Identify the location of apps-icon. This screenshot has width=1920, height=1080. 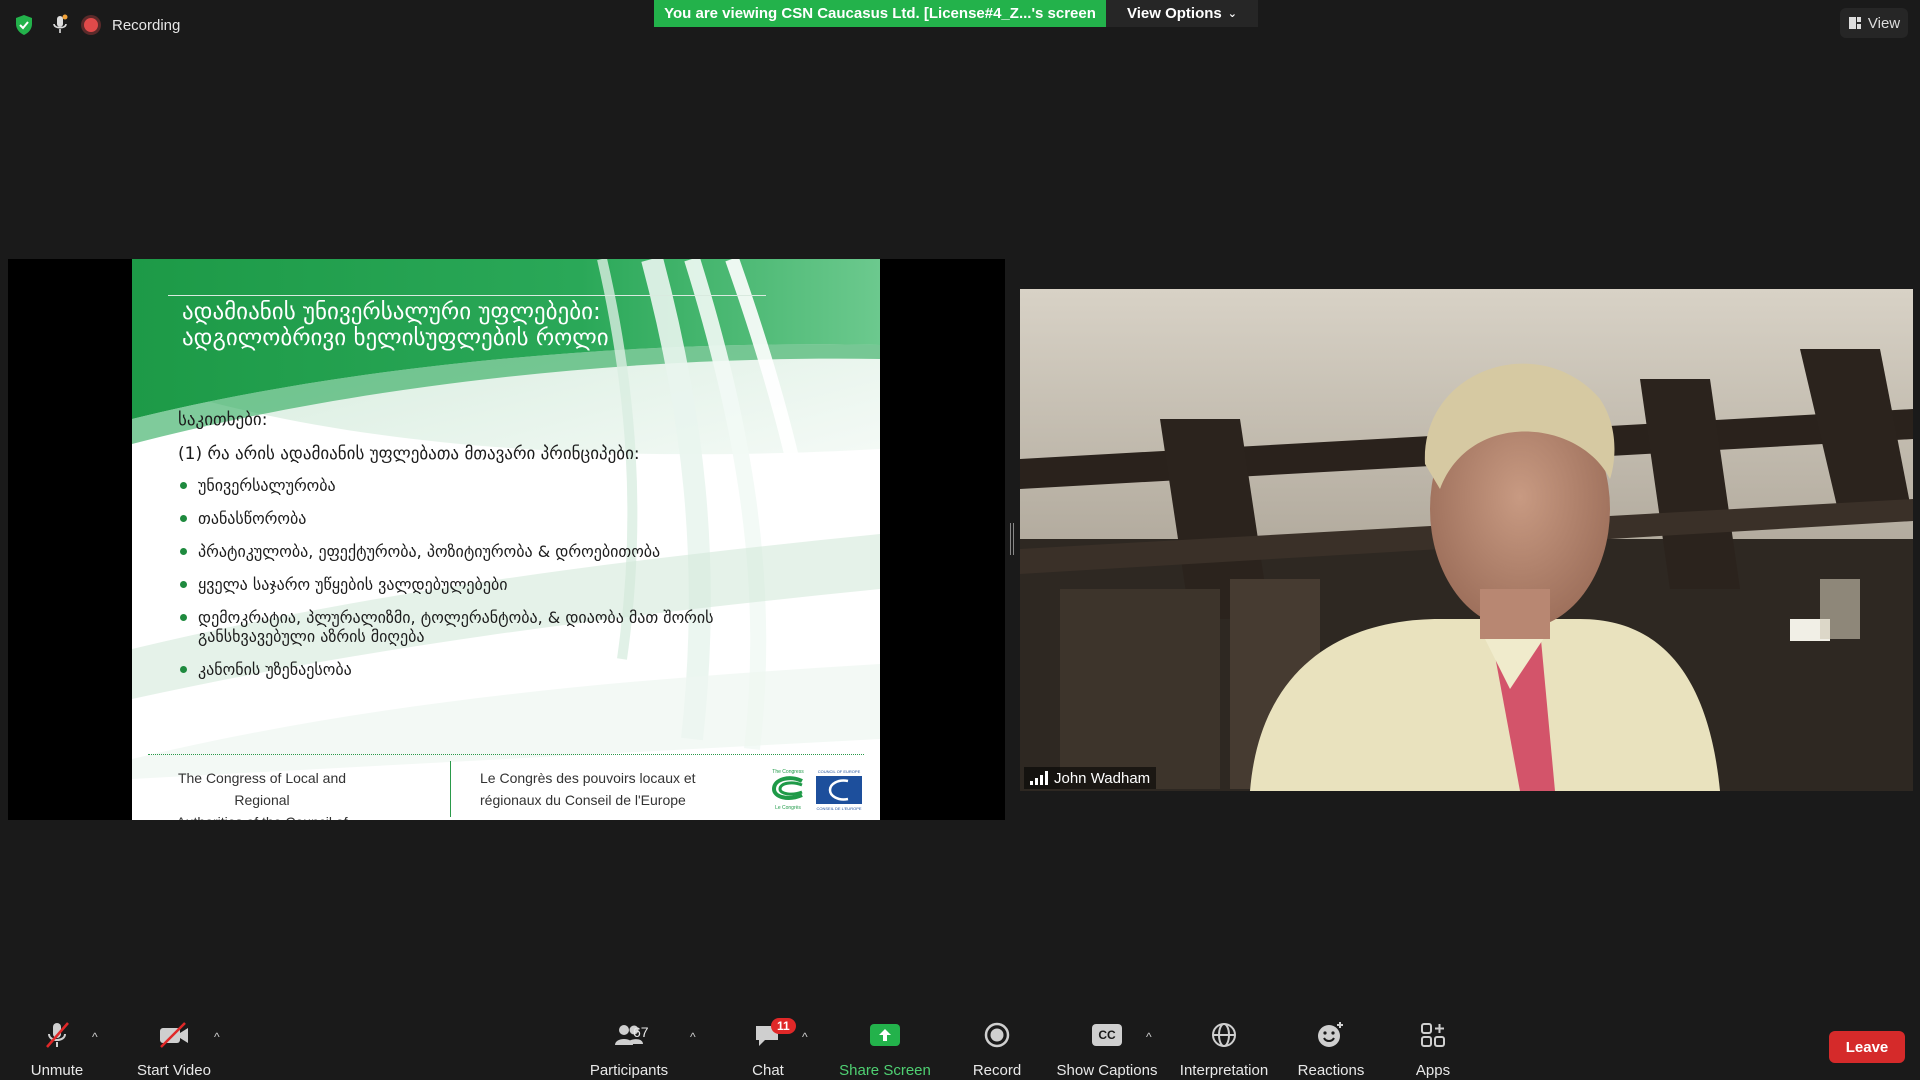
(1433, 1035).